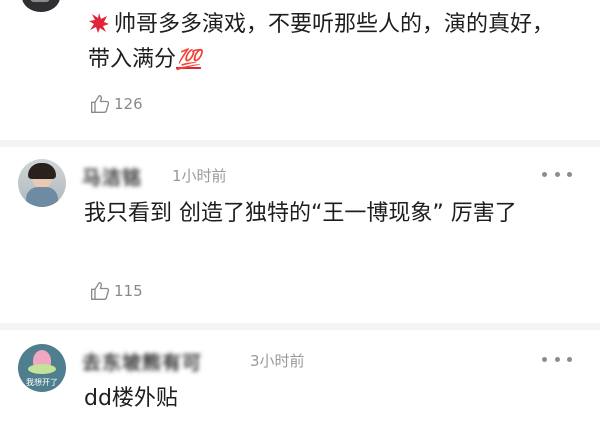 The height and width of the screenshot is (448, 600). I want to click on comment-text-body: 帅哥多多演戏，不要听那些人的，演的真好，带入满分, so click(321, 42).